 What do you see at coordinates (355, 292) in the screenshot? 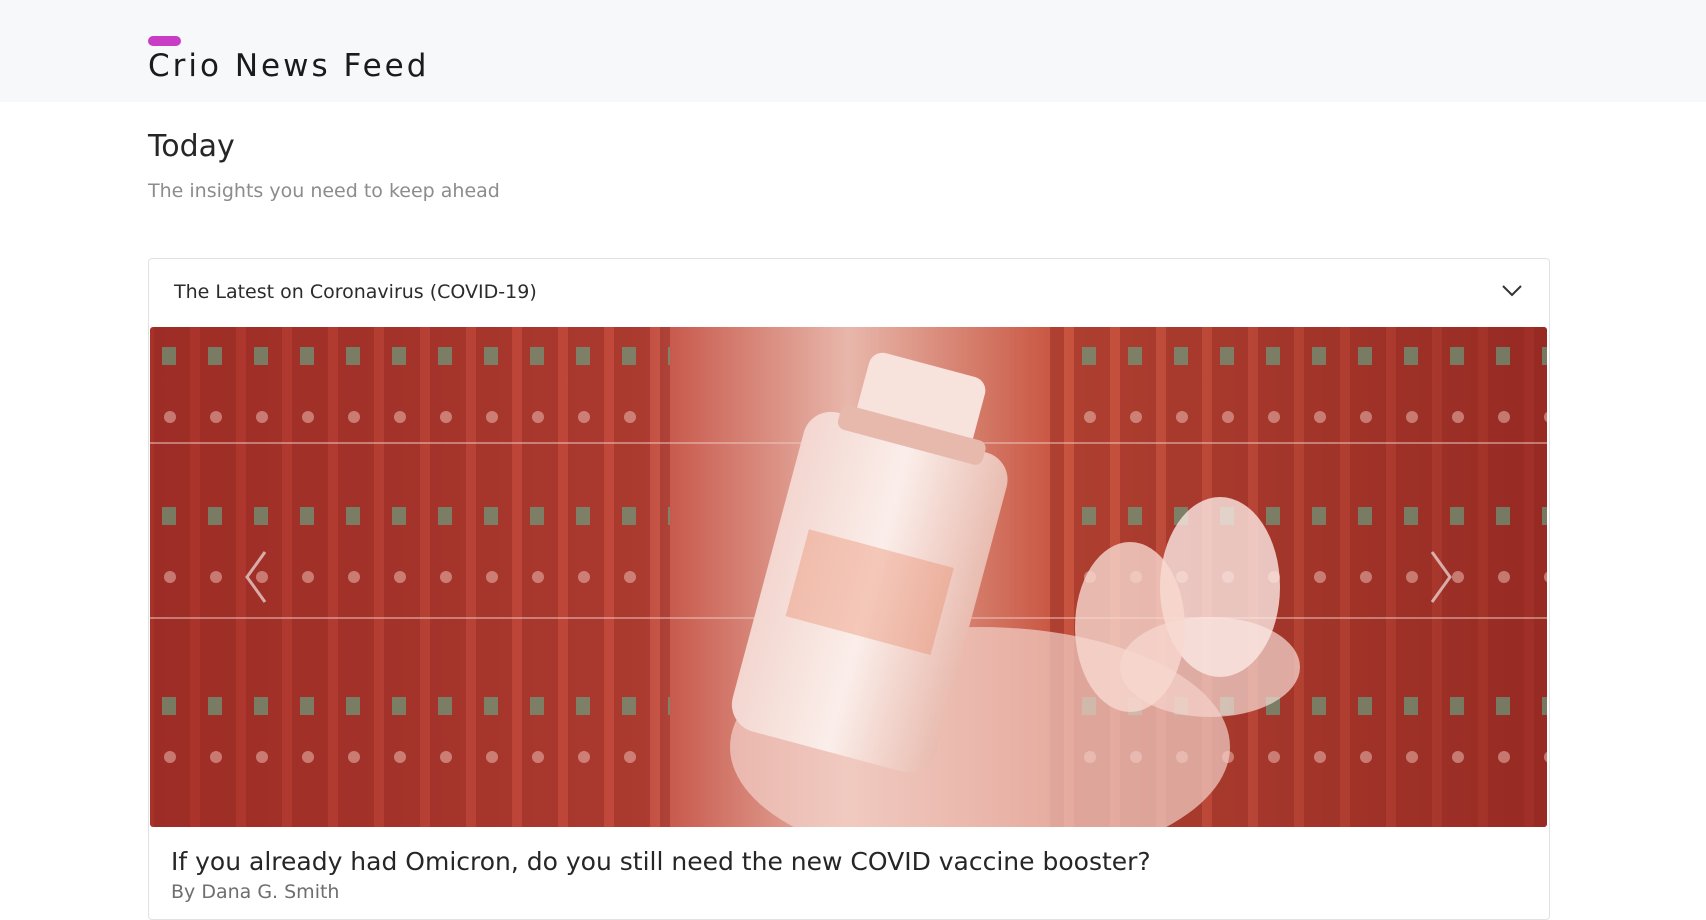
I see `accordion-title: The Latest on Coronavirus (COVID-19)` at bounding box center [355, 292].